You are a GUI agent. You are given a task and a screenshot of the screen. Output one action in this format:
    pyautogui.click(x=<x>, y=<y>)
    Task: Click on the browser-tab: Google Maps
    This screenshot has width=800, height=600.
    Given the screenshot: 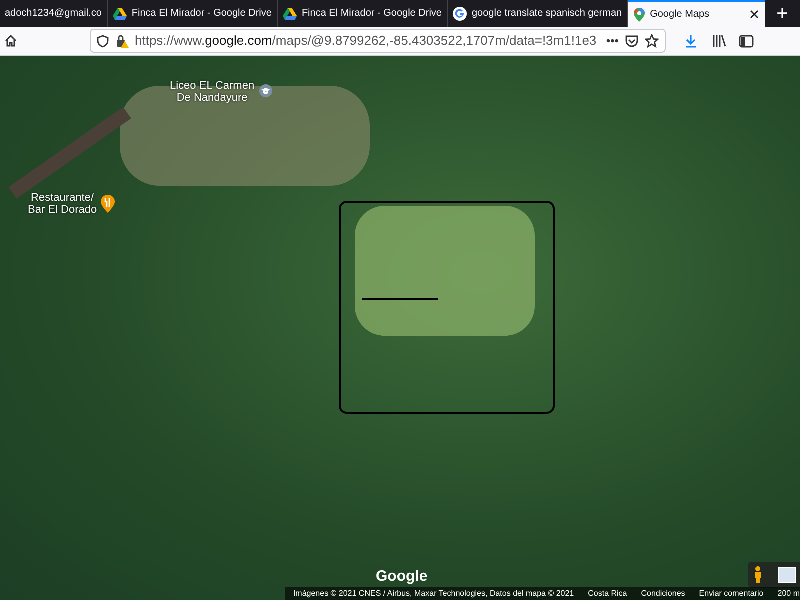 What is the action you would take?
    pyautogui.click(x=696, y=13)
    